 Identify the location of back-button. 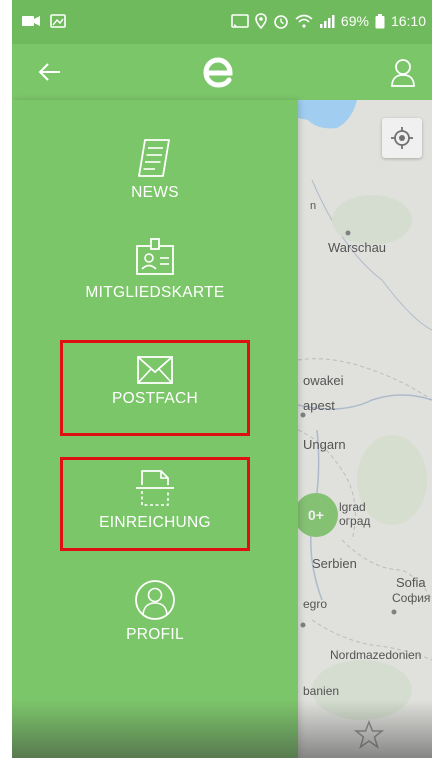
(50, 72).